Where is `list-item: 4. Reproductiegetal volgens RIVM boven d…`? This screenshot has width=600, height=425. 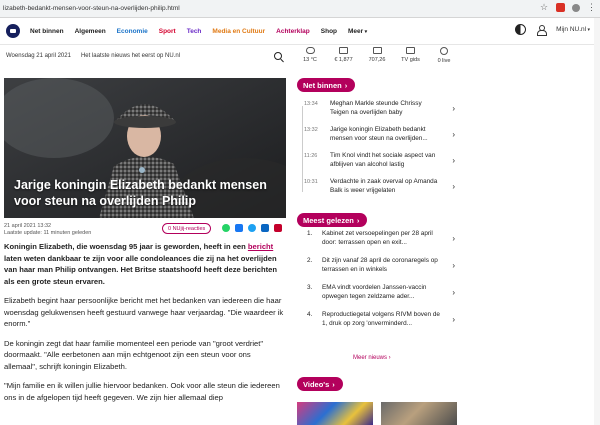
list-item: 4. Reproductiegetal volgens RIVM boven d… is located at coordinates (377, 324).